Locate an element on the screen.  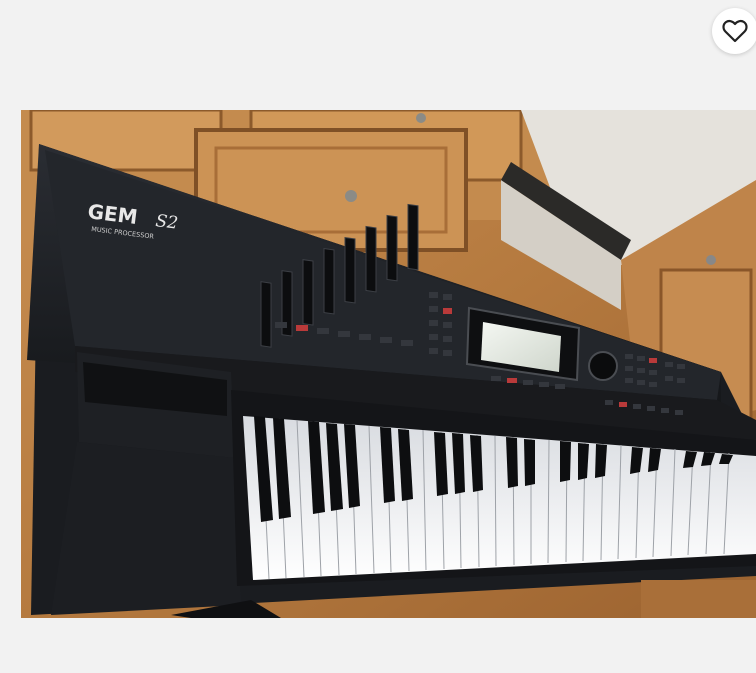
heart-outline-icon is located at coordinates (735, 31).